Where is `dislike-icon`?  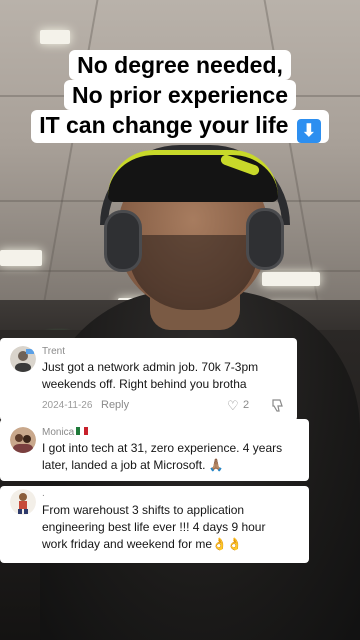 dislike-icon is located at coordinates (277, 406).